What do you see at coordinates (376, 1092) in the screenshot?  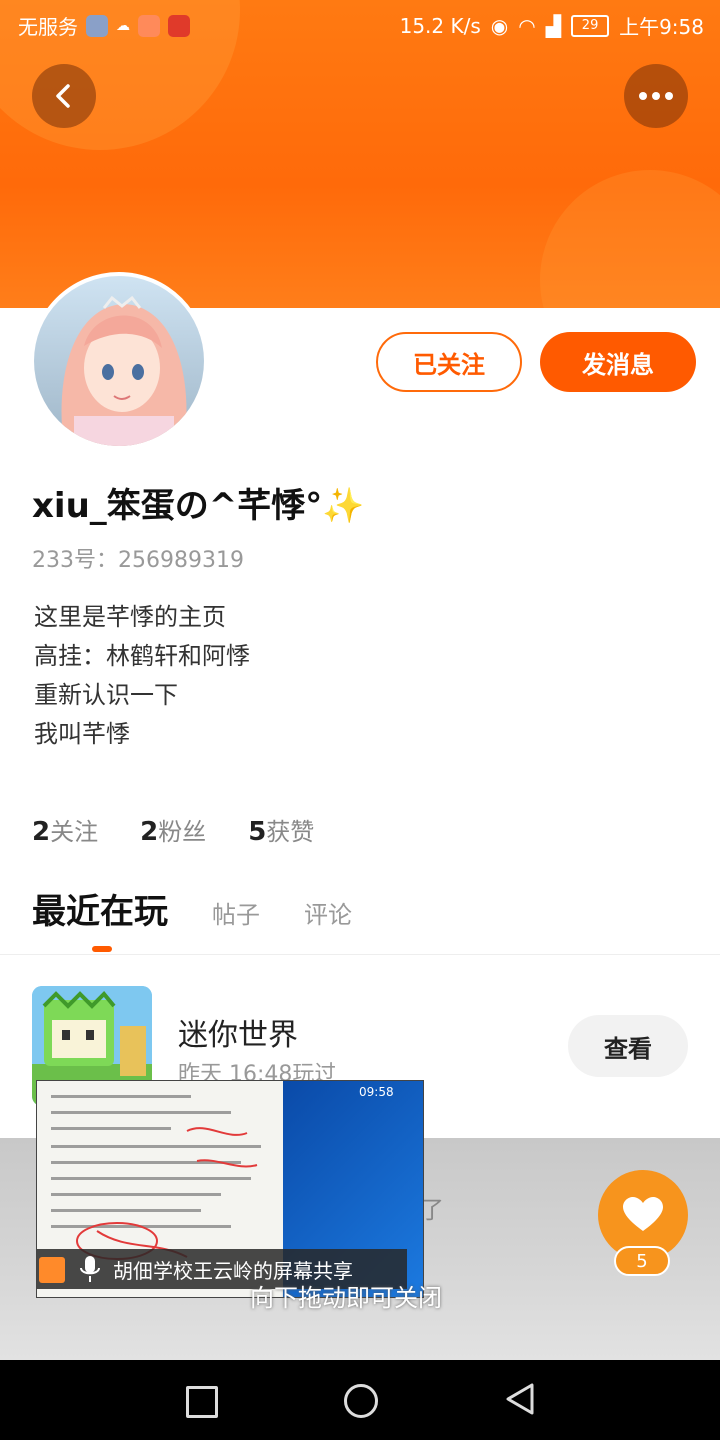 I see `shared-clock: 09:58` at bounding box center [376, 1092].